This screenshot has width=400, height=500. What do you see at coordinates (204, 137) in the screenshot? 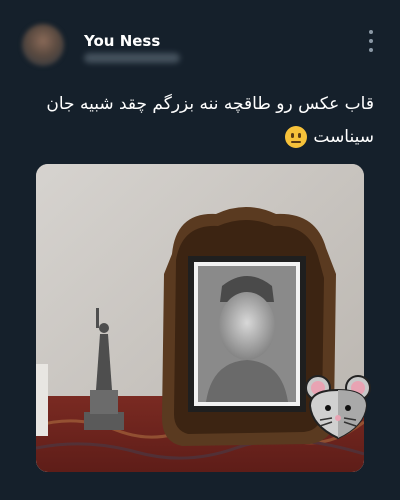
I see `tweet-text-line-2-wrap: سیناست` at bounding box center [204, 137].